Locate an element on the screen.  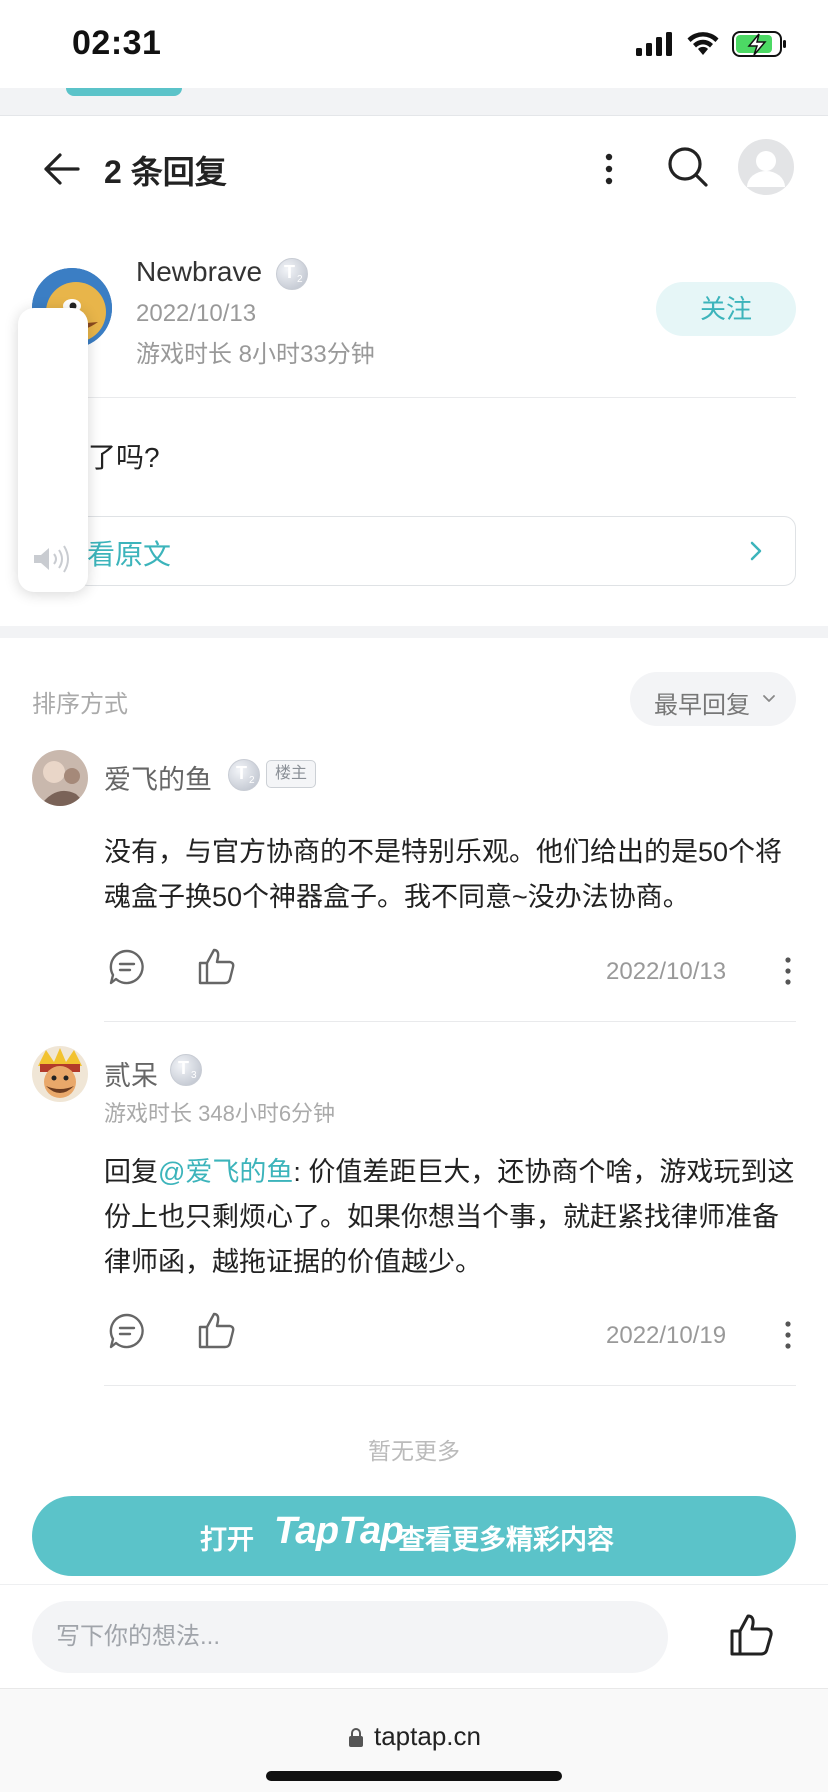
mention-link: @爱飞的鱼 is located at coordinates (225, 1172).